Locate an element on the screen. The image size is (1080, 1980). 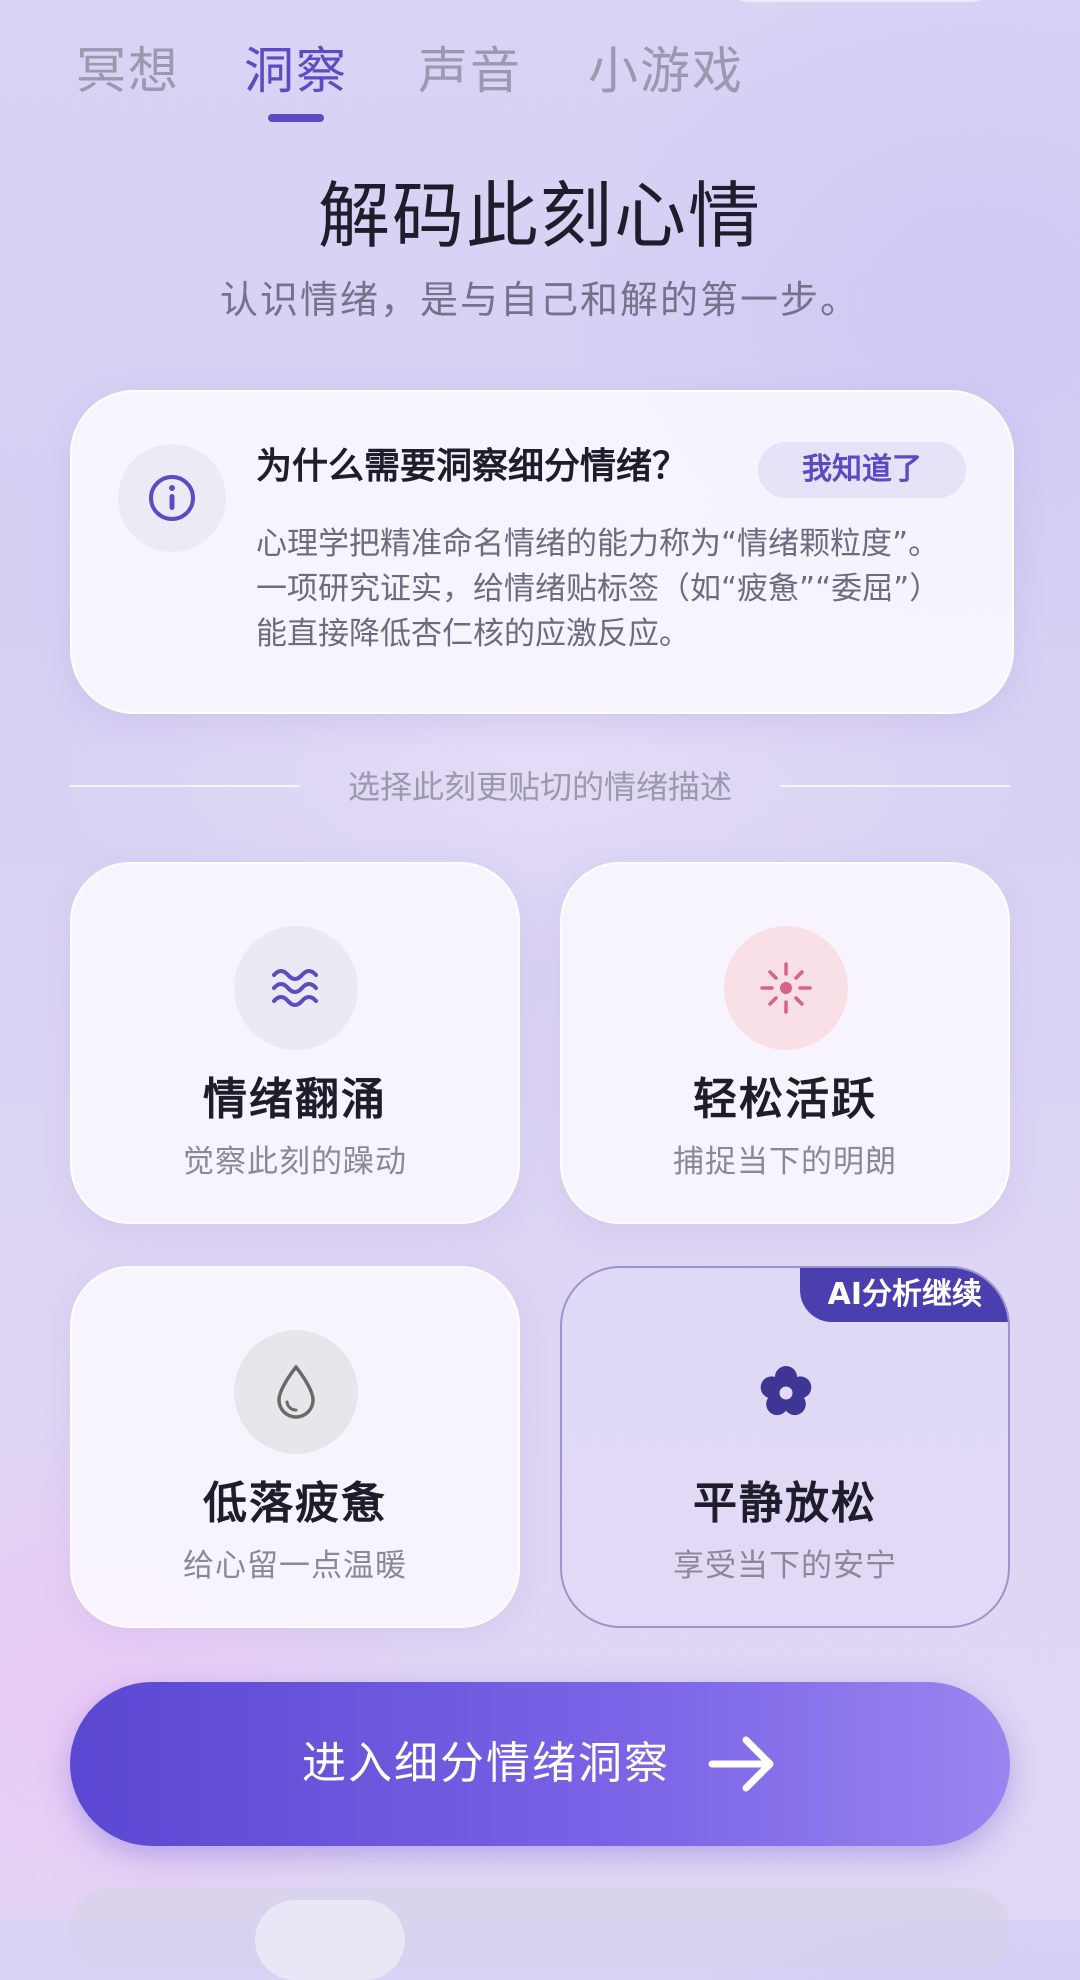
droplet-icon is located at coordinates (296, 1392).